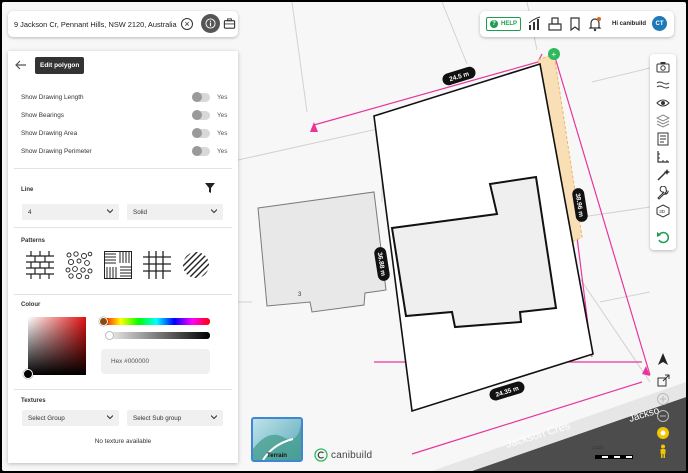 The image size is (688, 473). What do you see at coordinates (70, 212) in the screenshot?
I see `line-width-select: 4` at bounding box center [70, 212].